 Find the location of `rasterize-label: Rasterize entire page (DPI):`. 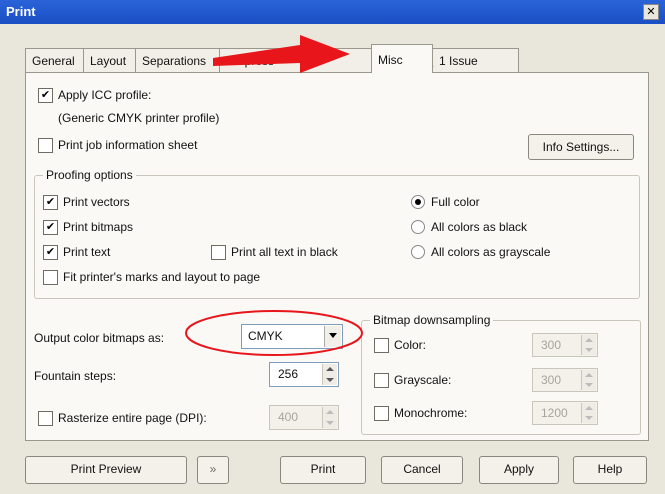

rasterize-label: Rasterize entire page (DPI): is located at coordinates (132, 418).